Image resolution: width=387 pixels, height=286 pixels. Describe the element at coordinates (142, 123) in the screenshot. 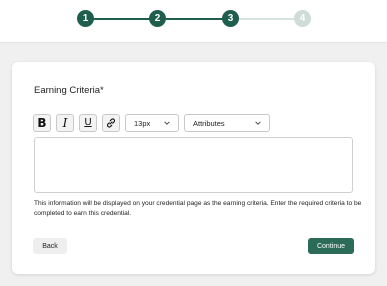

I see `font-size-value: 13px` at that location.